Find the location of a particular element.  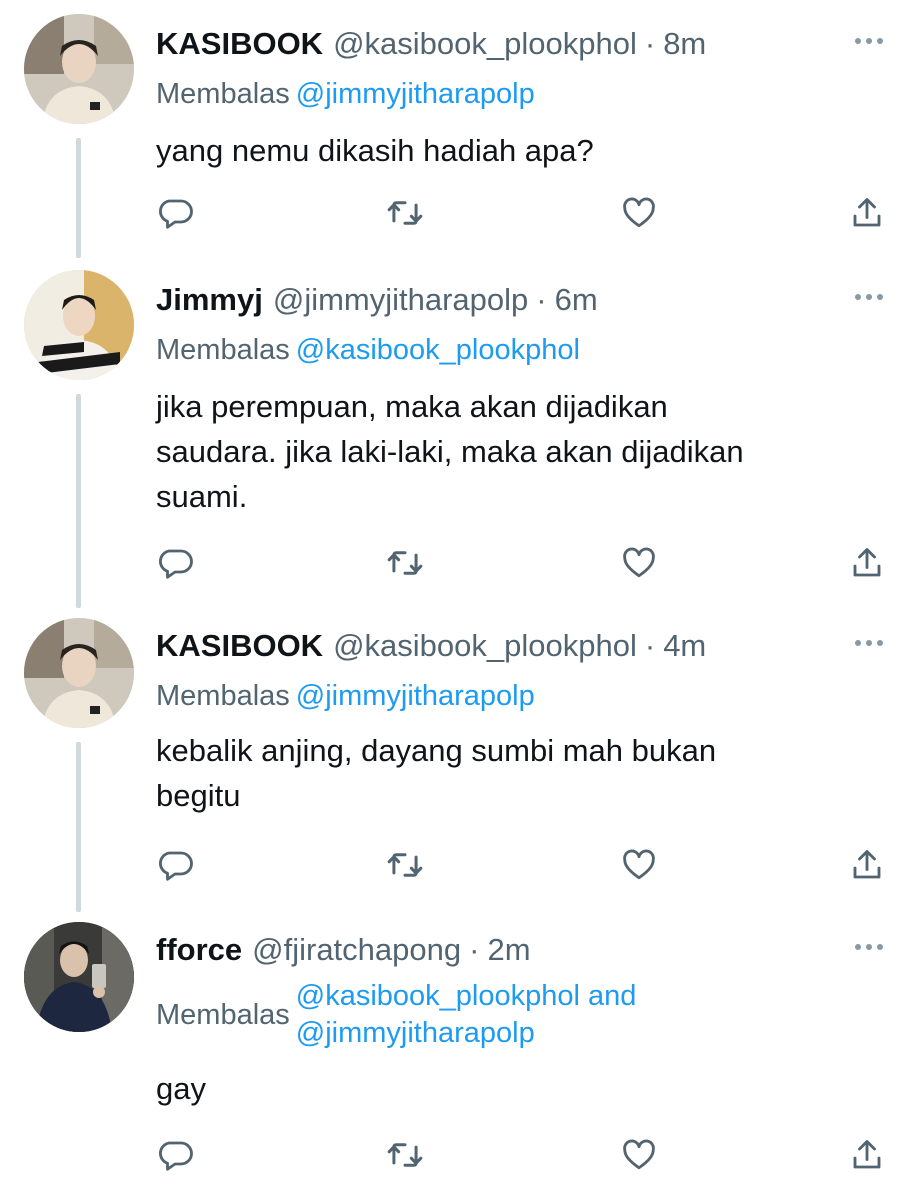

tweet-text: yang nemu dikasih hadiah apa? is located at coordinates (516, 150).